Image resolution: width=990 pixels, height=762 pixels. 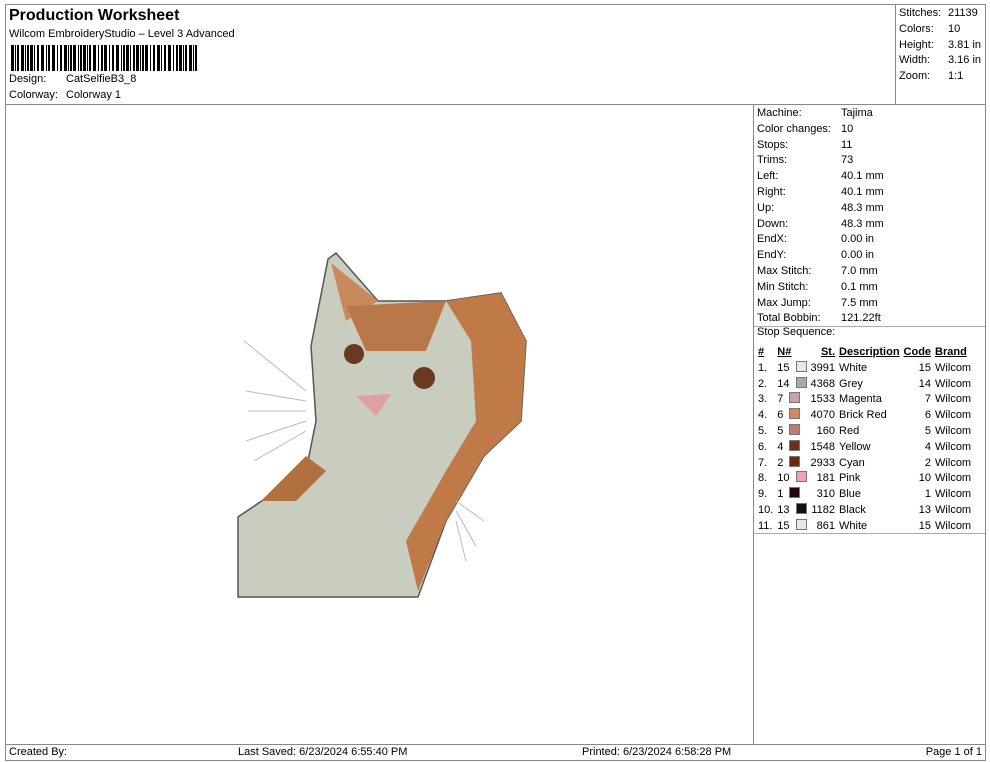 What do you see at coordinates (38, 752) in the screenshot?
I see `created-by: Created By:` at bounding box center [38, 752].